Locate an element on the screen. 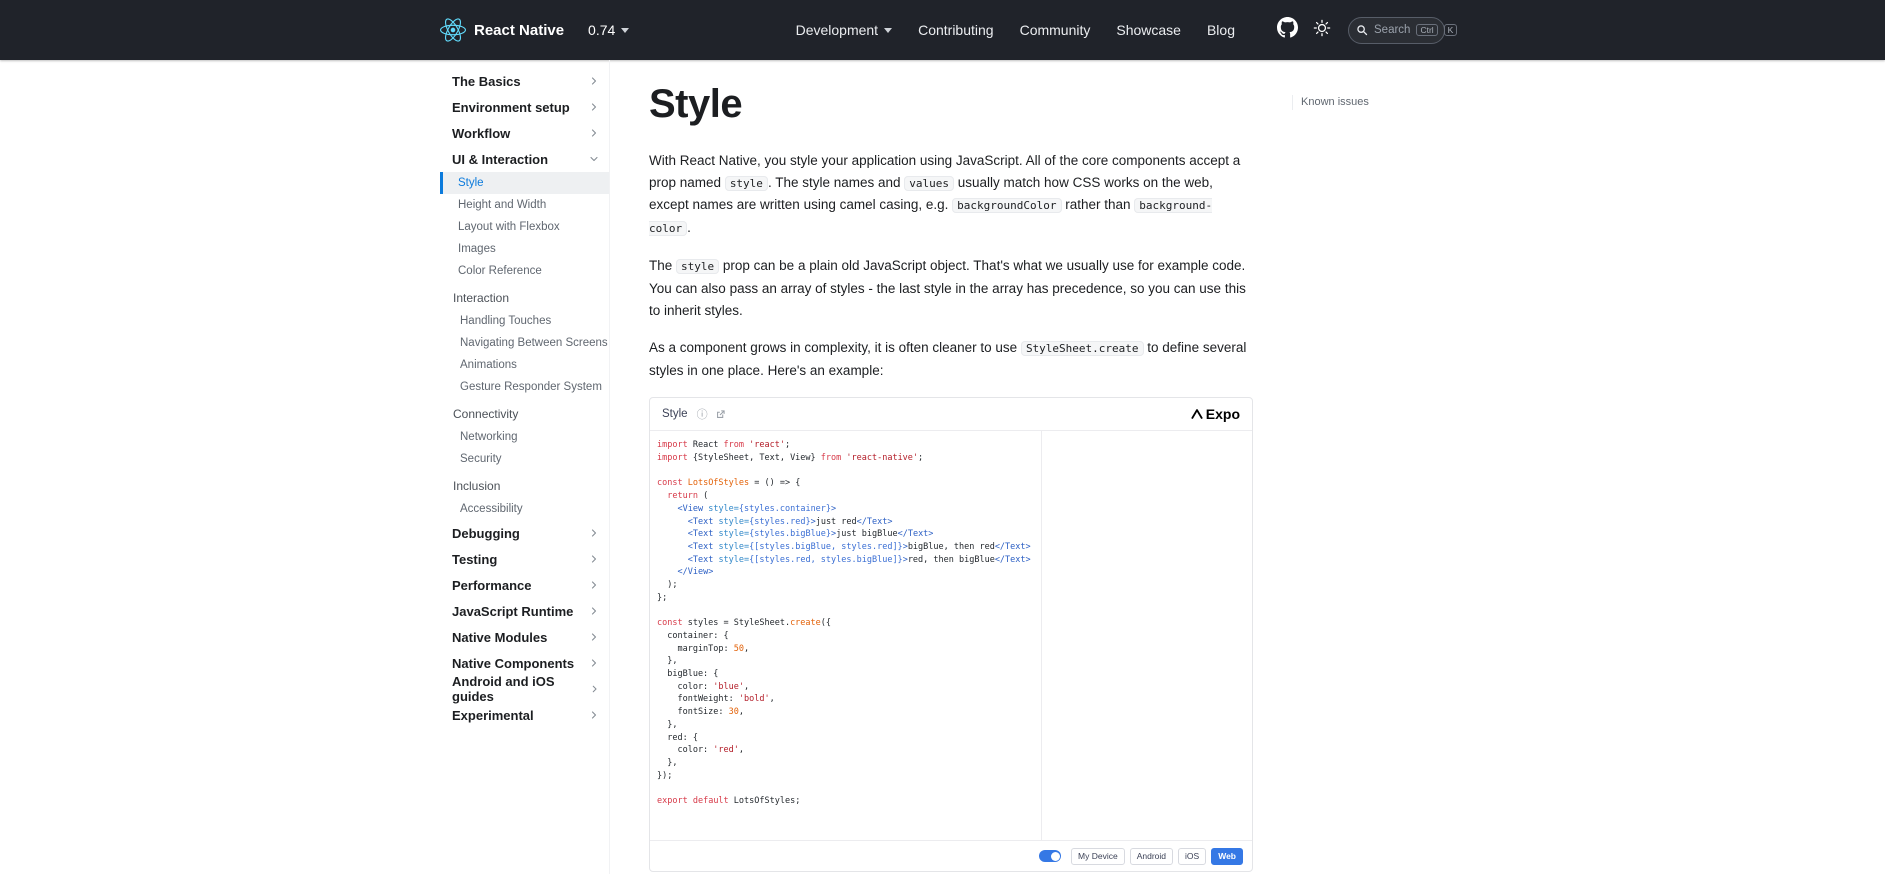 The width and height of the screenshot is (1885, 874). toc-link-known-issues: Known issues is located at coordinates (1335, 102).